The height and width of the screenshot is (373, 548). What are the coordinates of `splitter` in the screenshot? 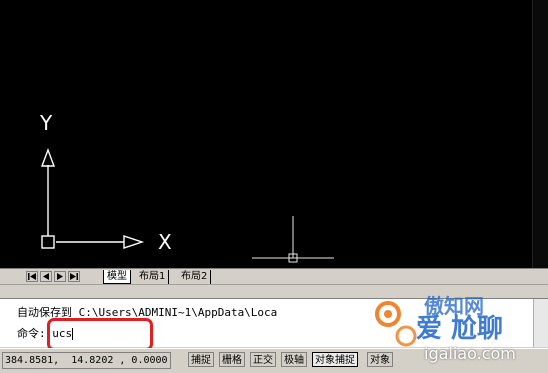 It's located at (274, 291).